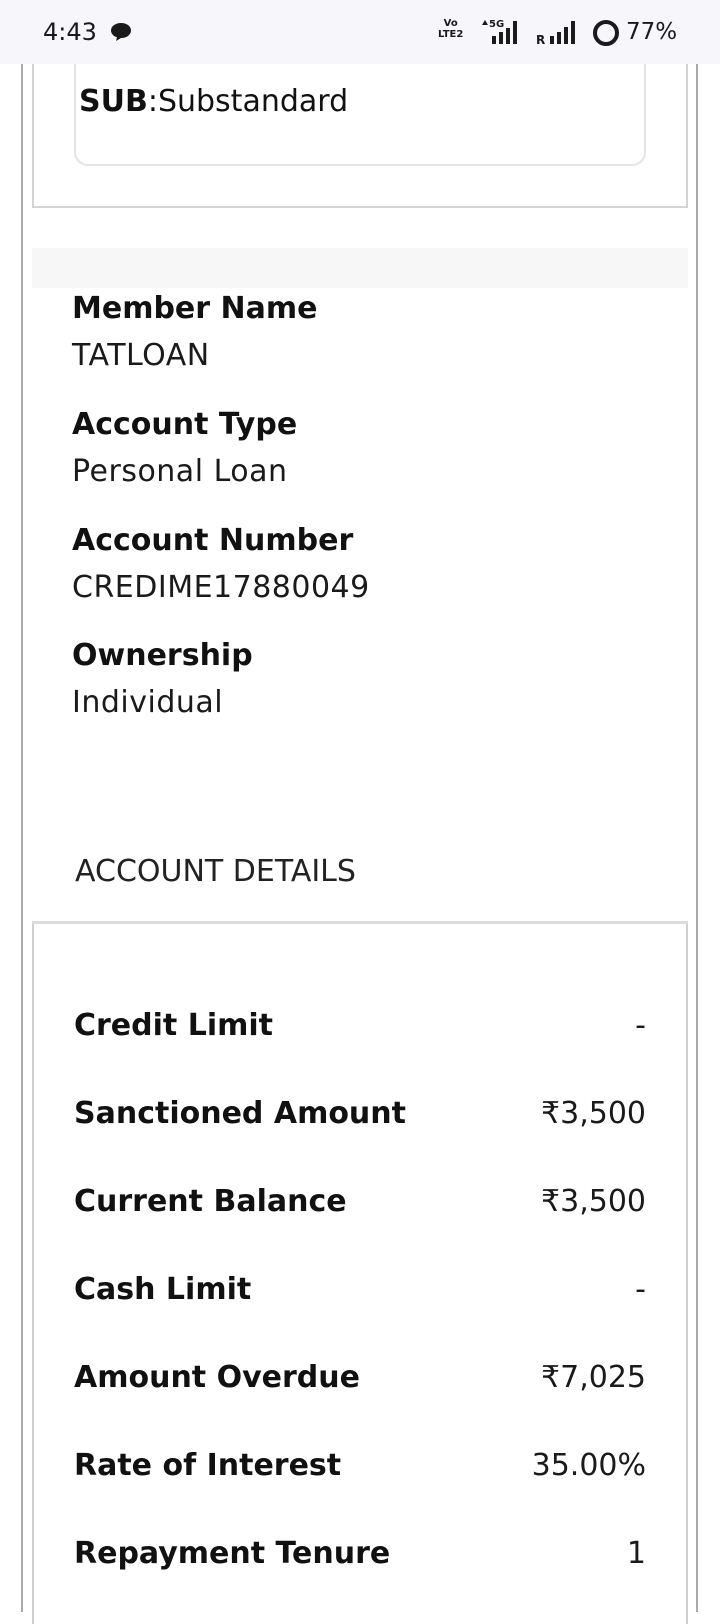 The width and height of the screenshot is (720, 1624). Describe the element at coordinates (588, 1465) in the screenshot. I see `detail-value: 35.00%` at that location.